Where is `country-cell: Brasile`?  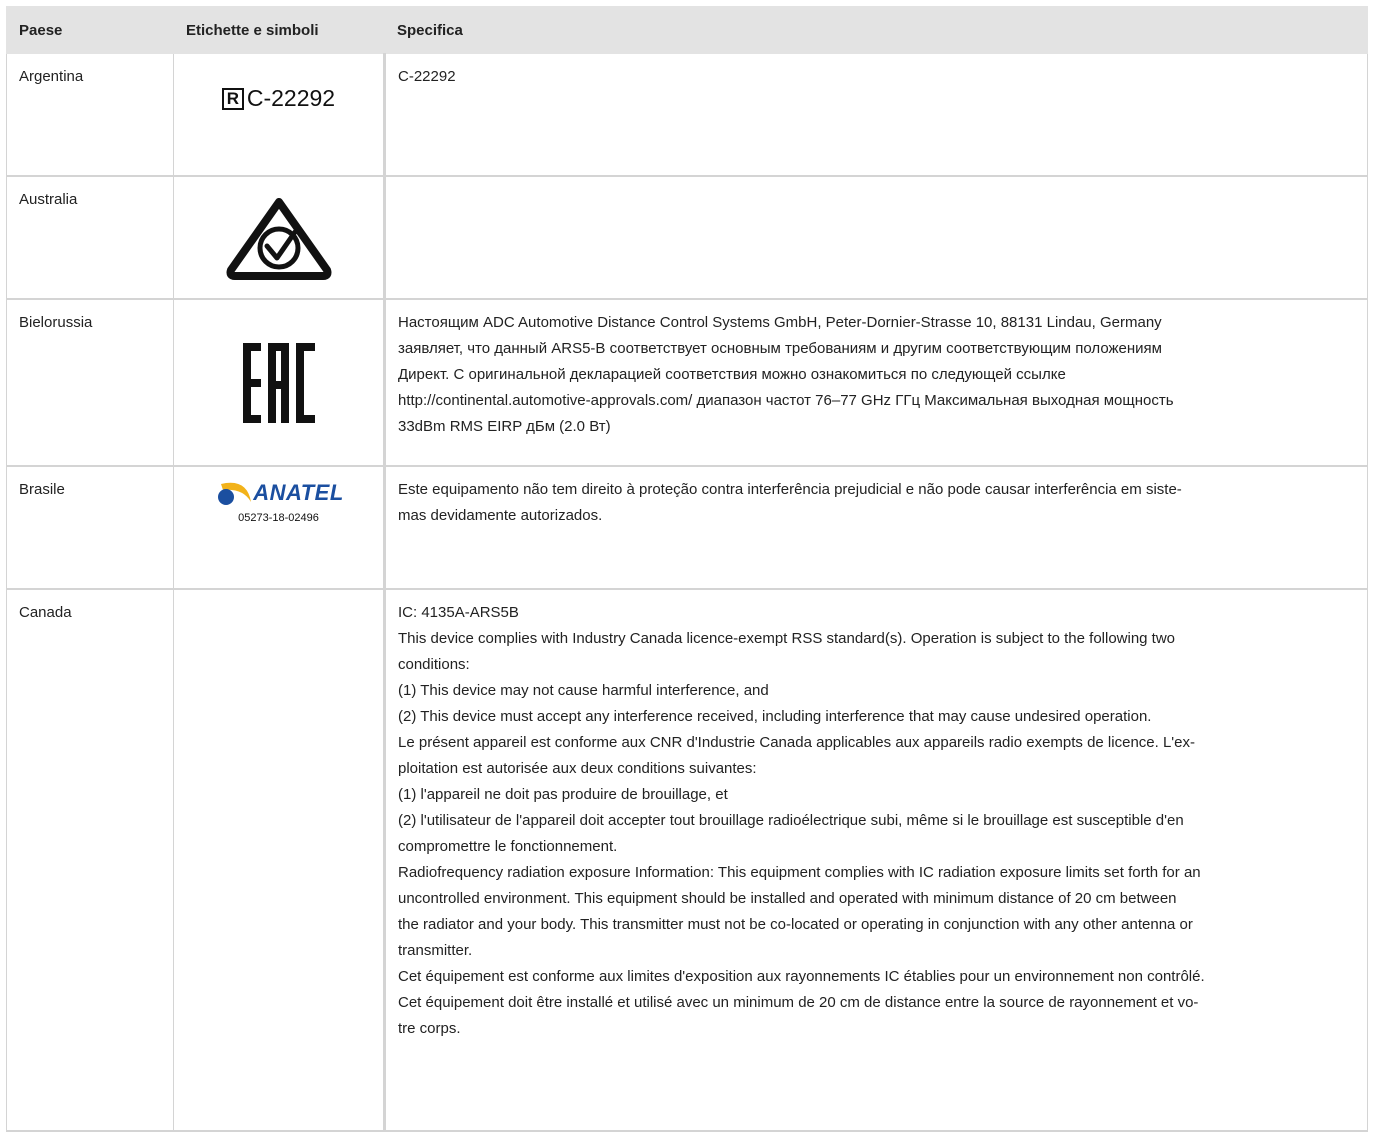
country-cell: Brasile is located at coordinates (90, 528).